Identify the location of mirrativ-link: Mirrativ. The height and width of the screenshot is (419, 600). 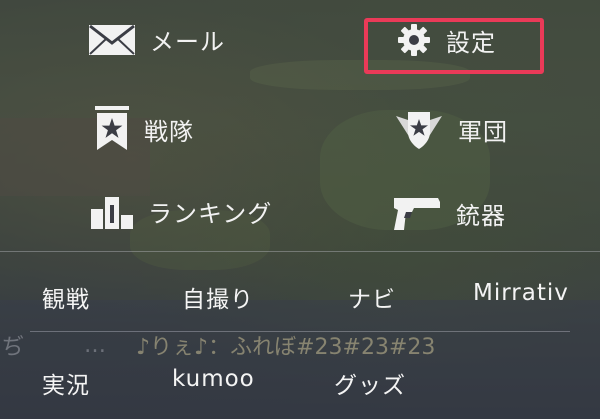
(521, 293).